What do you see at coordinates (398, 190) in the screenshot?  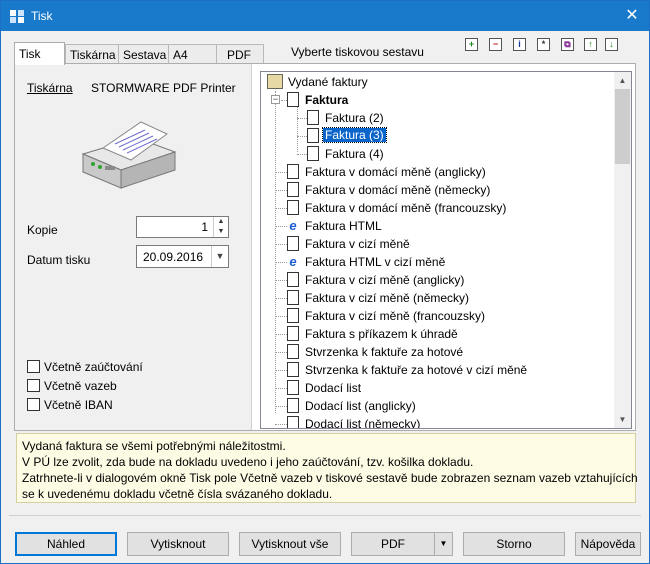 I see `tree-item-label: Faktura v domácí měně (německy)` at bounding box center [398, 190].